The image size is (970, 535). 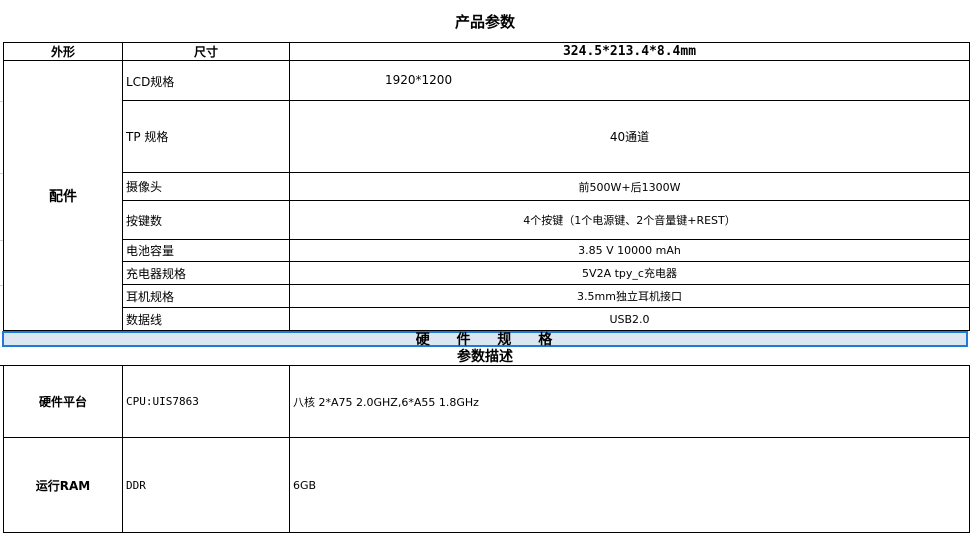 I want to click on accessory-name-cell: LCD规格, so click(x=206, y=81).